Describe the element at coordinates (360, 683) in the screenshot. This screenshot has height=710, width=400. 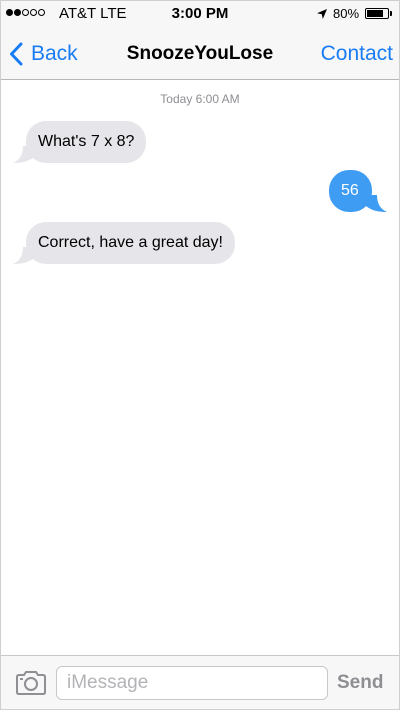
I see `send-button: Send` at that location.